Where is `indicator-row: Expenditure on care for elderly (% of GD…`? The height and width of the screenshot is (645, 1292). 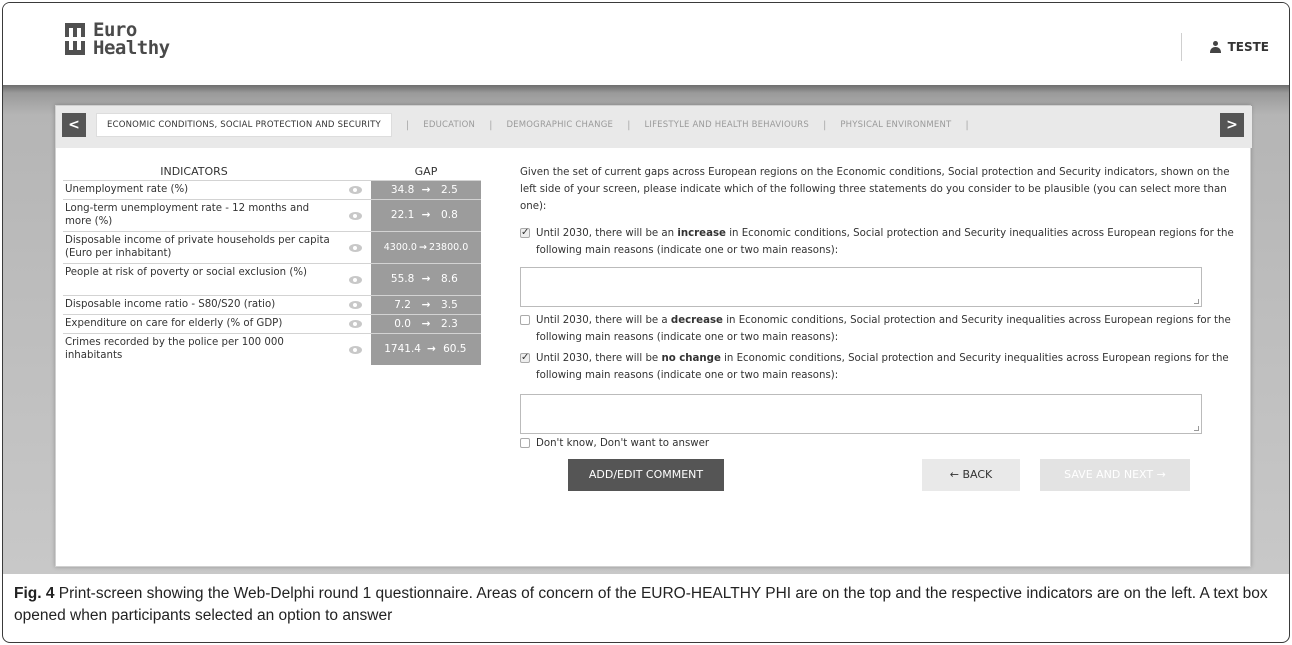
indicator-row: Expenditure on care for elderly (% of GD… is located at coordinates (272, 323).